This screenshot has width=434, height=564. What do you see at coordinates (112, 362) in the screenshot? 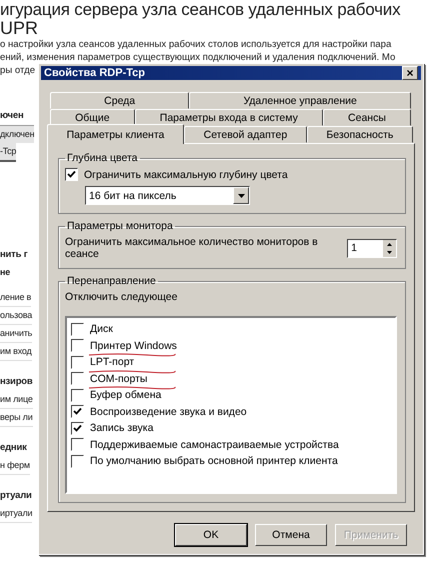
I see `checkbox-label: LPT-порт` at bounding box center [112, 362].